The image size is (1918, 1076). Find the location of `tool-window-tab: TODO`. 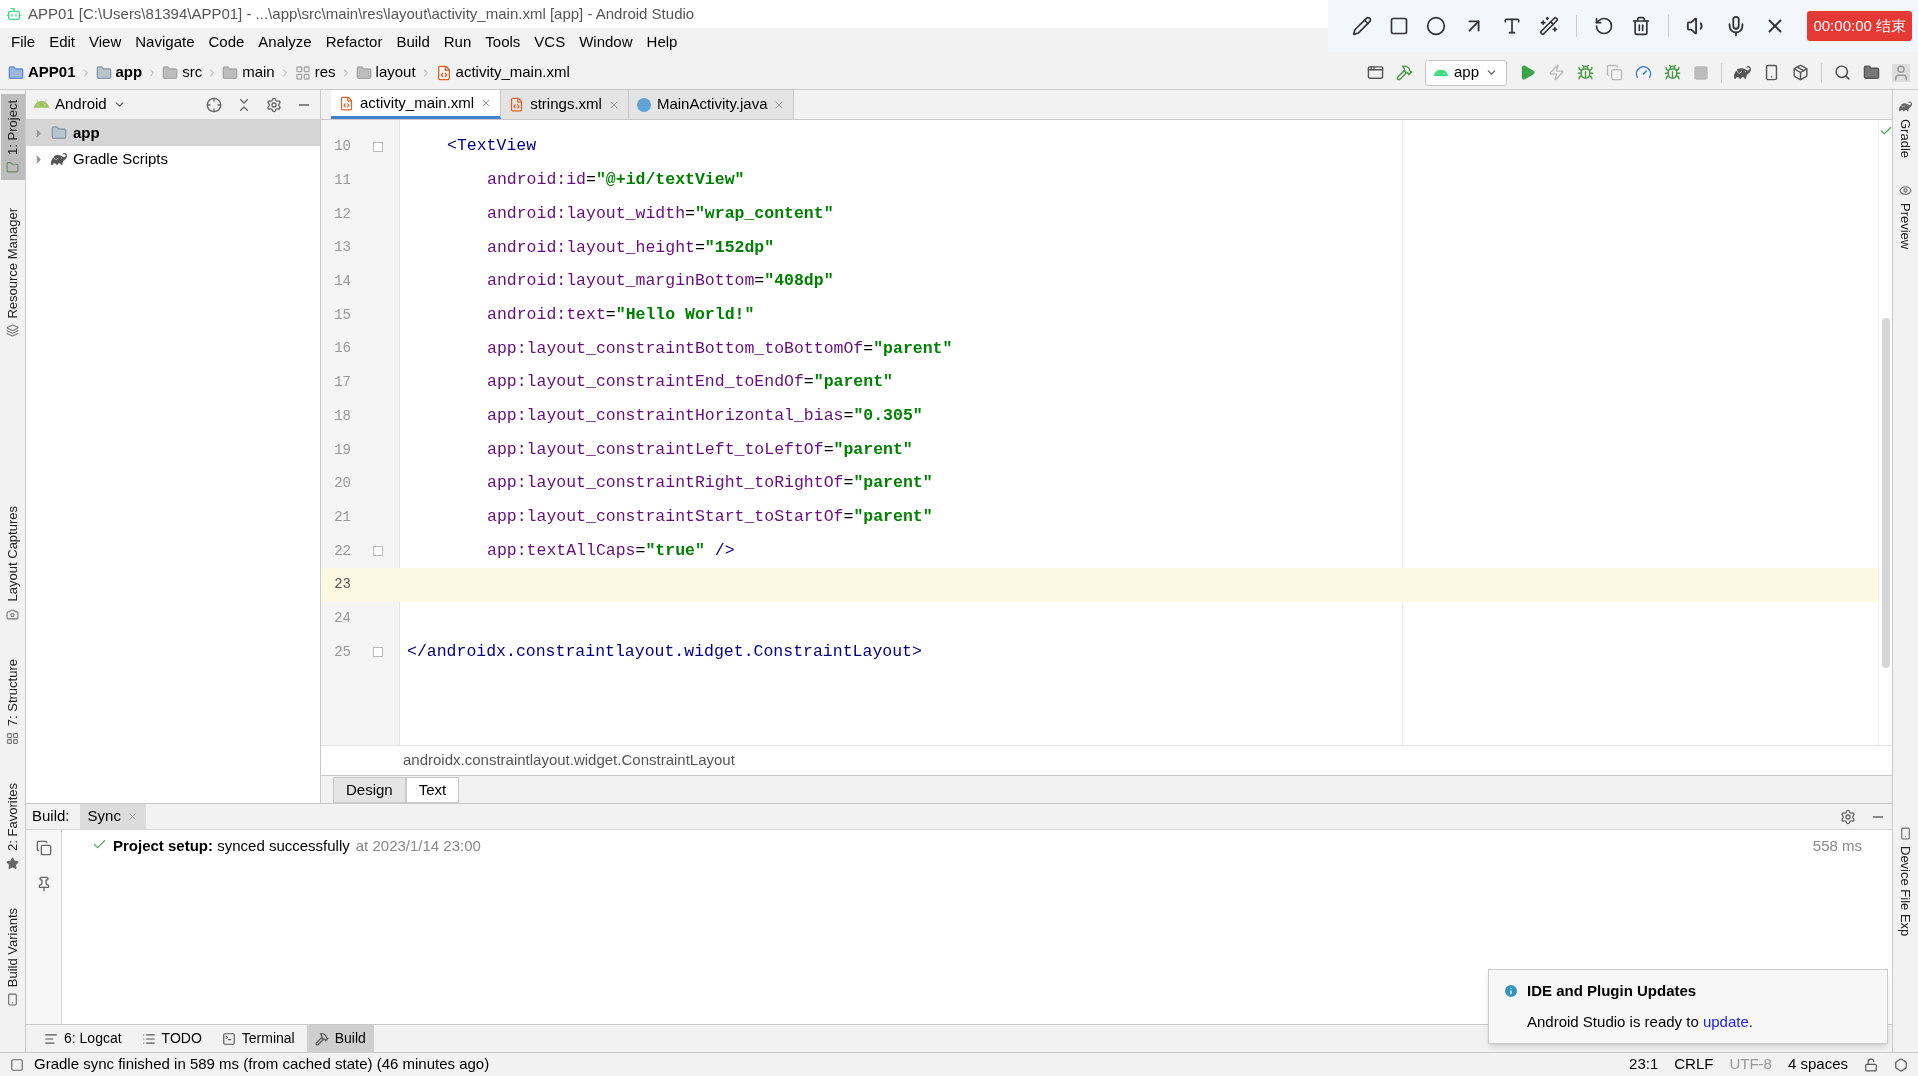

tool-window-tab: TODO is located at coordinates (171, 1038).